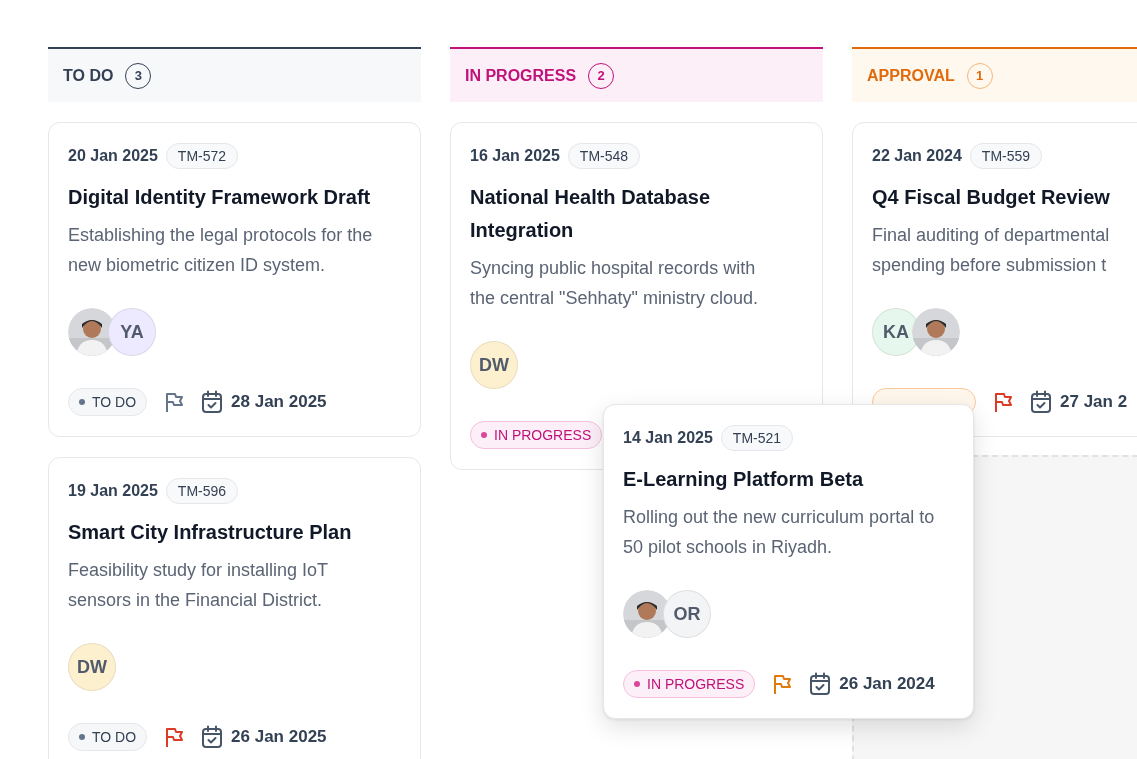  What do you see at coordinates (887, 684) in the screenshot?
I see `due-date: 26 Jan 2024` at bounding box center [887, 684].